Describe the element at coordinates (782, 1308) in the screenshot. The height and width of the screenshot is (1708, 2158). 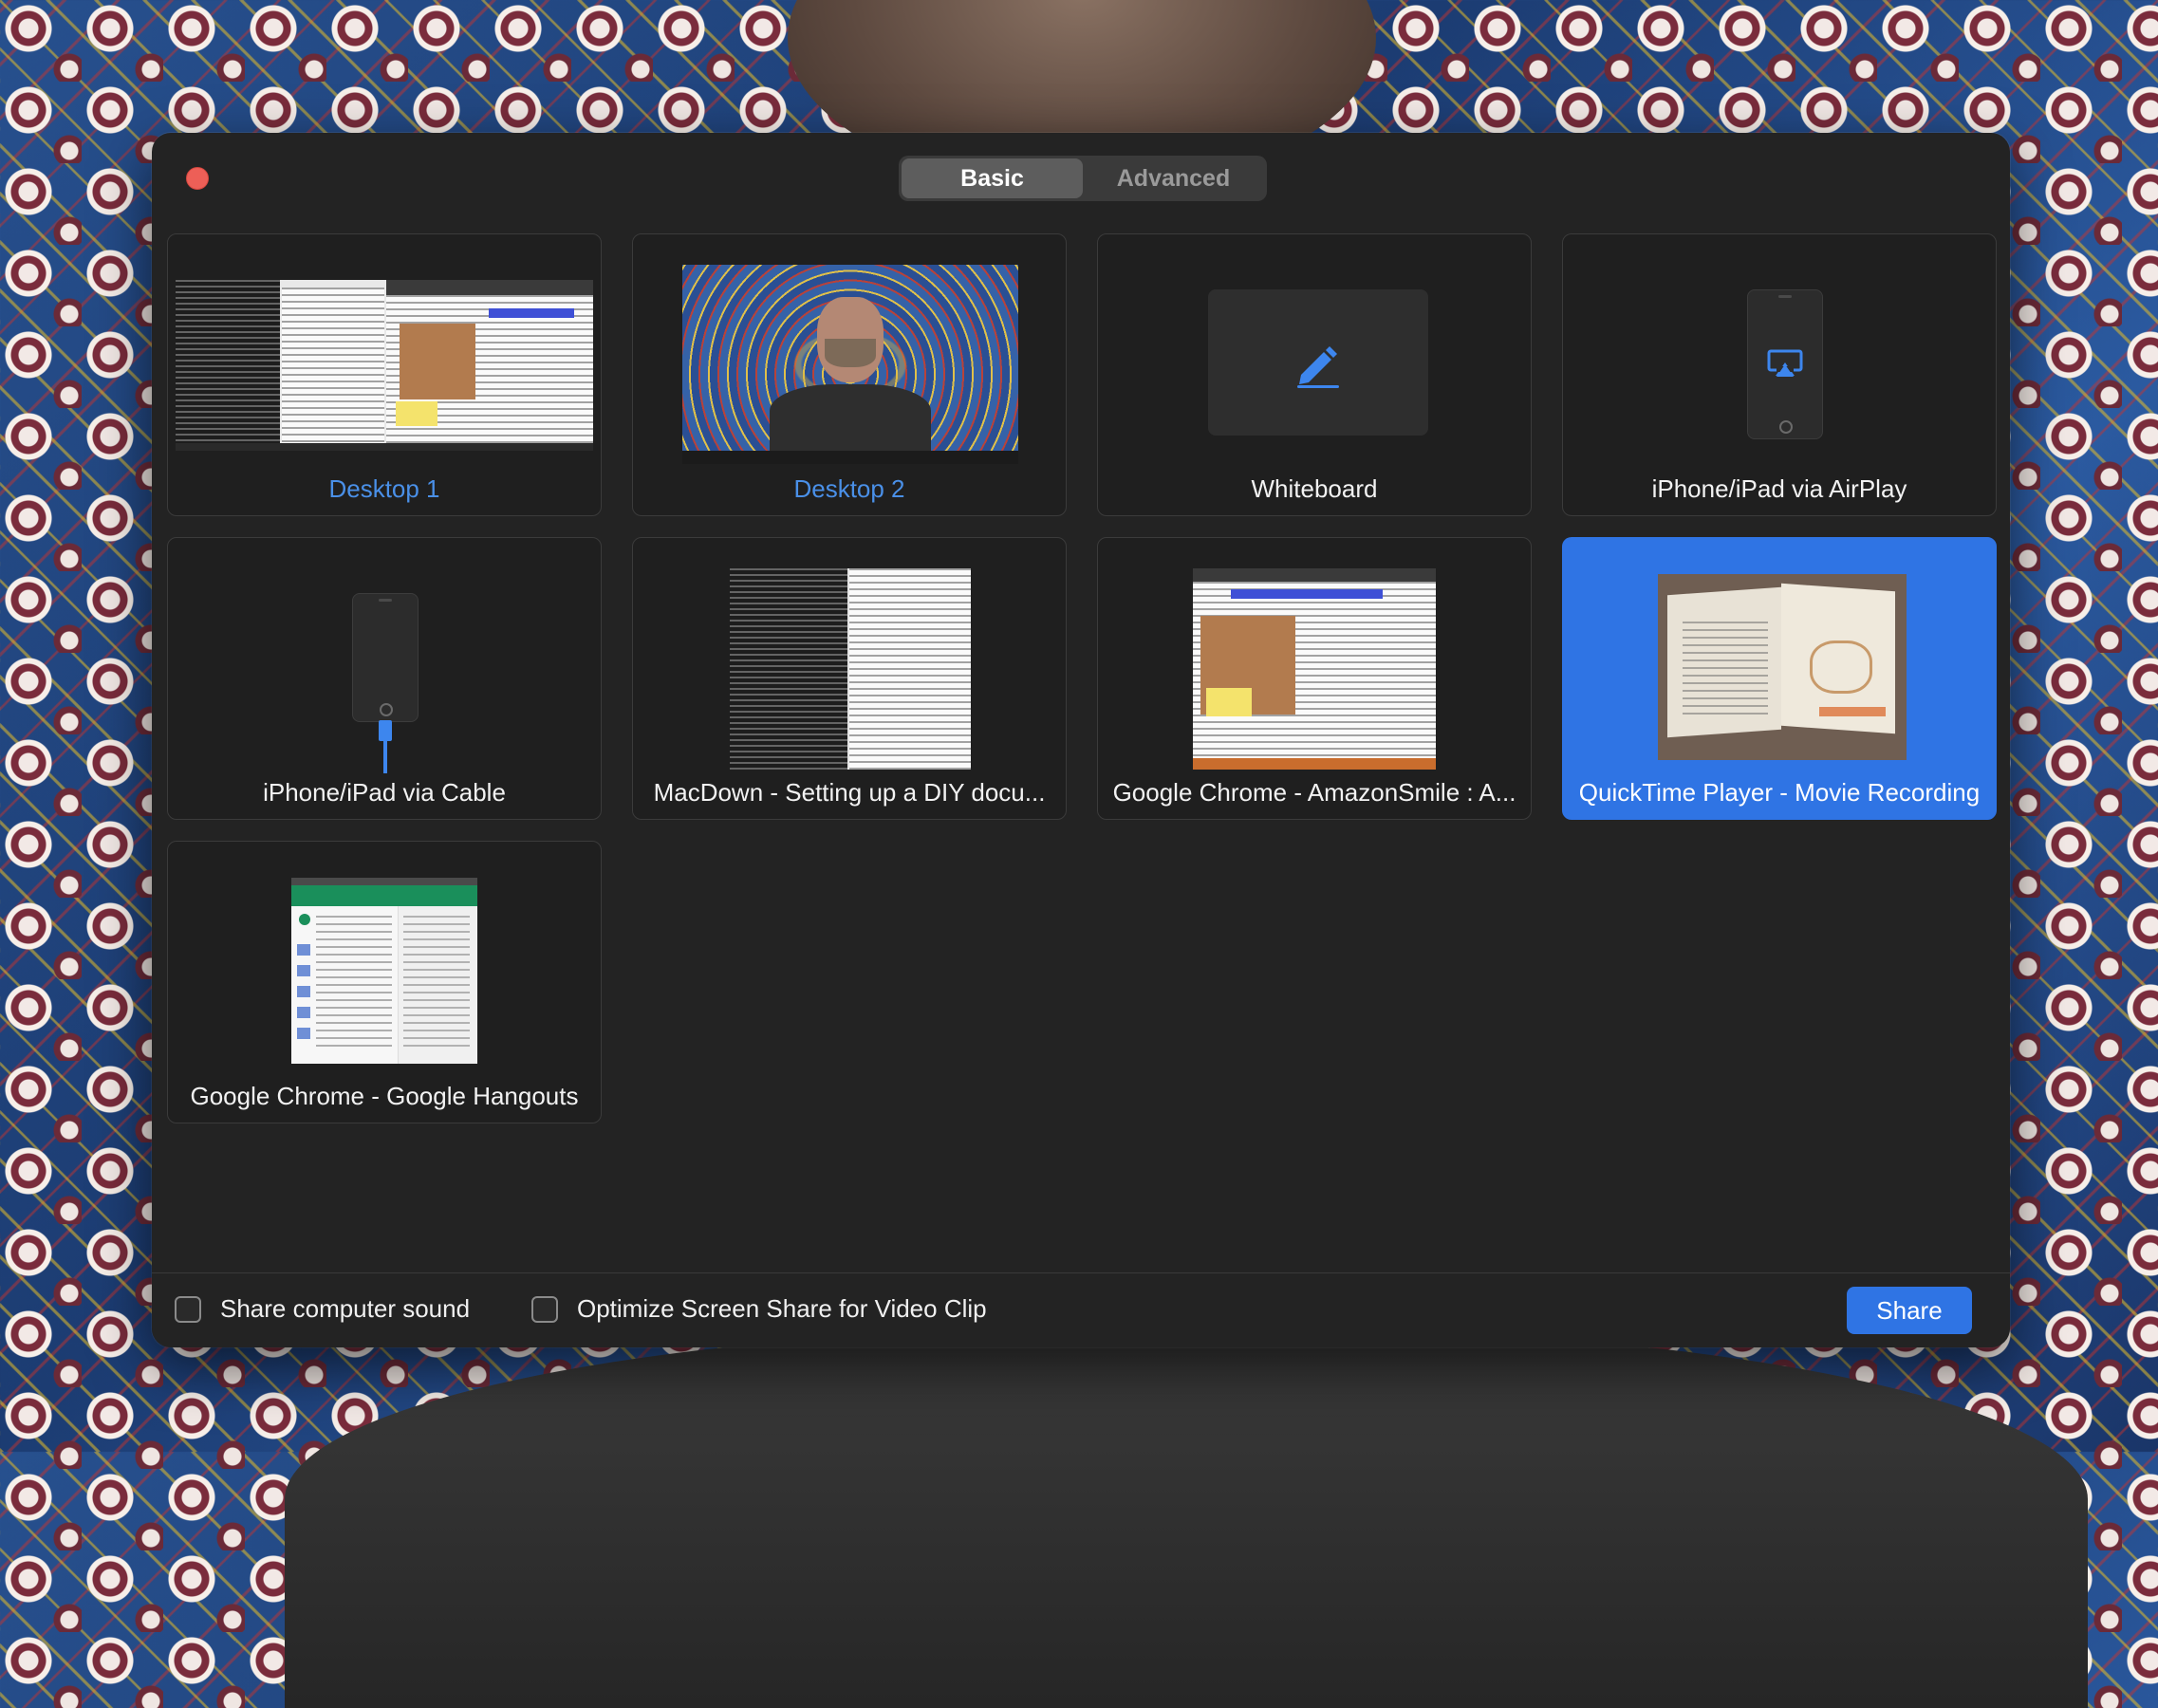
I see `optimize-video-label: Optimize Screen Share for Video Clip` at that location.